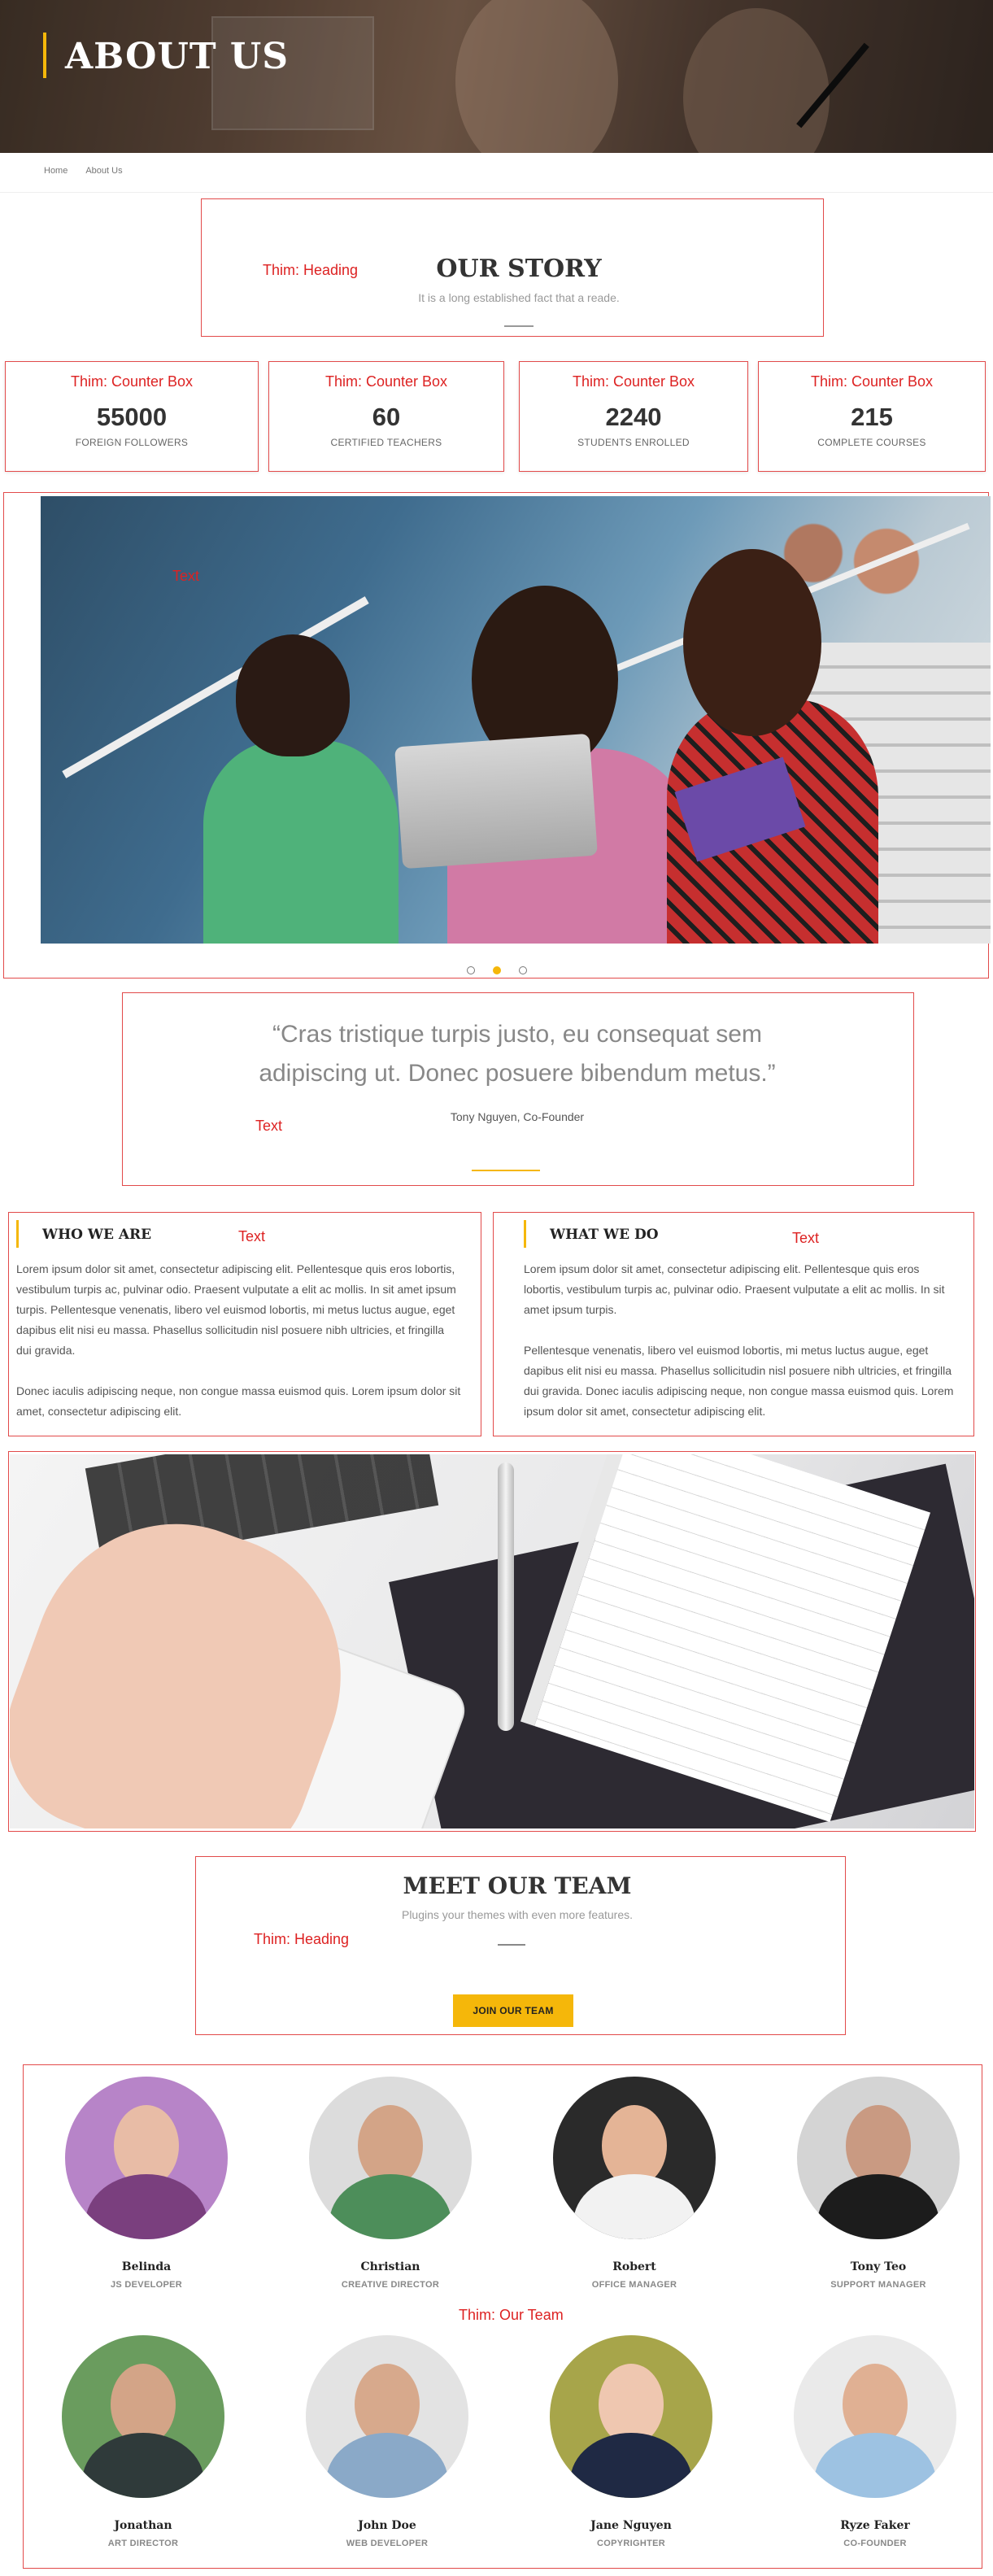 This screenshot has width=993, height=2576. I want to click on counter-caption: FOREIGN FOLLOWERS, so click(132, 442).